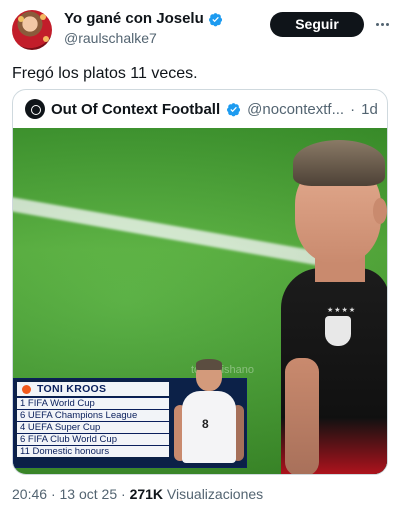 The image size is (400, 510). Describe the element at coordinates (215, 494) in the screenshot. I see `views-label: Visualizaciones` at that location.